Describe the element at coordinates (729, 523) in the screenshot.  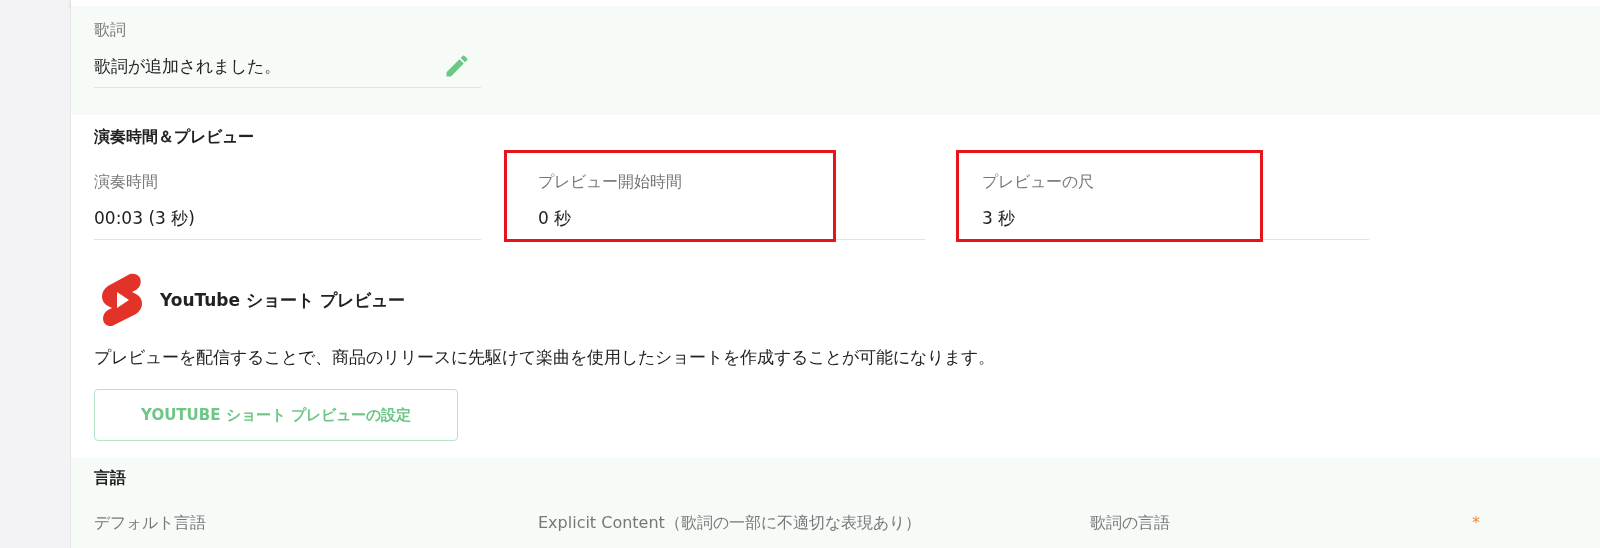
I see `field-label: Explicit Content（歌詞の一部に不適切な表現あり）` at that location.